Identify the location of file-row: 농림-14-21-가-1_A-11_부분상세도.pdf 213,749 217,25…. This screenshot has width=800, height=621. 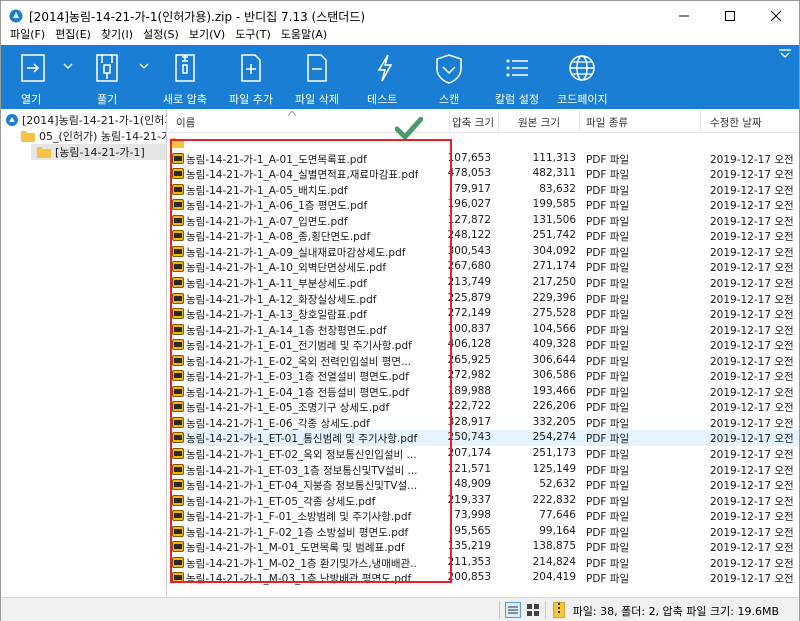
(483, 283).